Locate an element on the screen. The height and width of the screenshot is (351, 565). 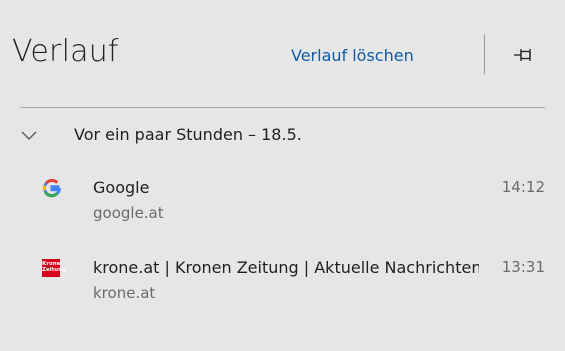
entry-title: Google is located at coordinates (121, 187).